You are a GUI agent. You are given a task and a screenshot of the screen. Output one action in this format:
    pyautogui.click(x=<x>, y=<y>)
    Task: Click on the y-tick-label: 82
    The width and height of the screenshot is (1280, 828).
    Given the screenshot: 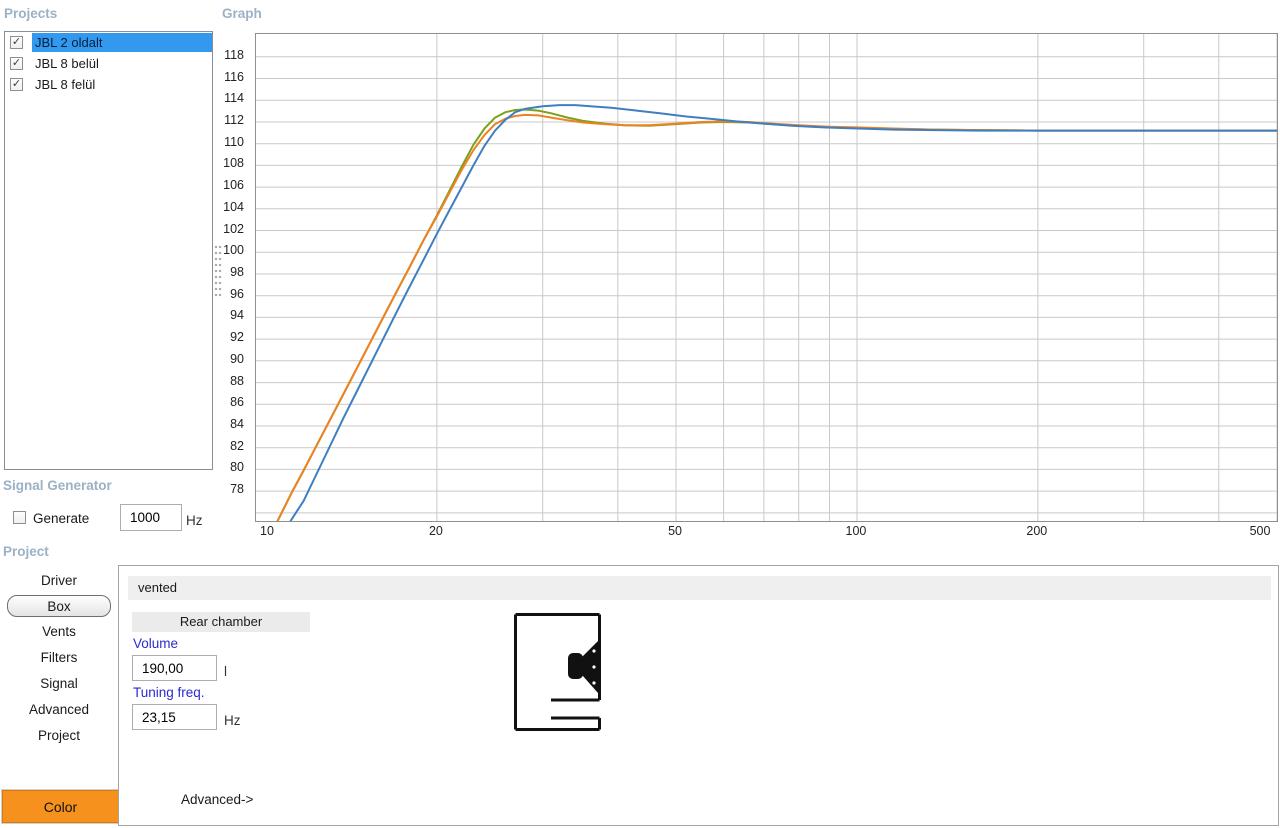 What is the action you would take?
    pyautogui.click(x=237, y=445)
    